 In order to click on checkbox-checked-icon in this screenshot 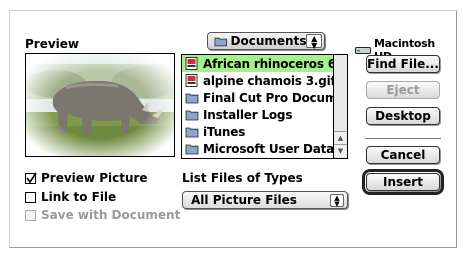, I will do `click(31, 178)`.